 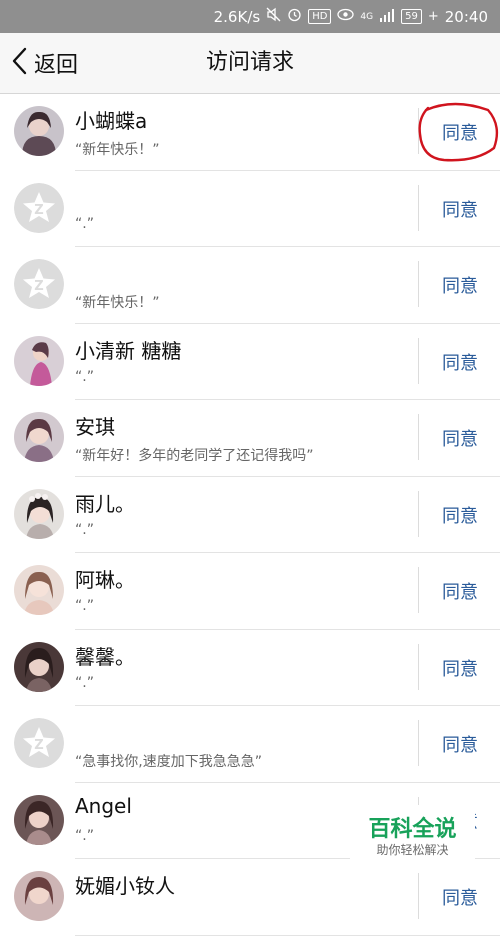 I want to click on alarm-icon, so click(x=294, y=16).